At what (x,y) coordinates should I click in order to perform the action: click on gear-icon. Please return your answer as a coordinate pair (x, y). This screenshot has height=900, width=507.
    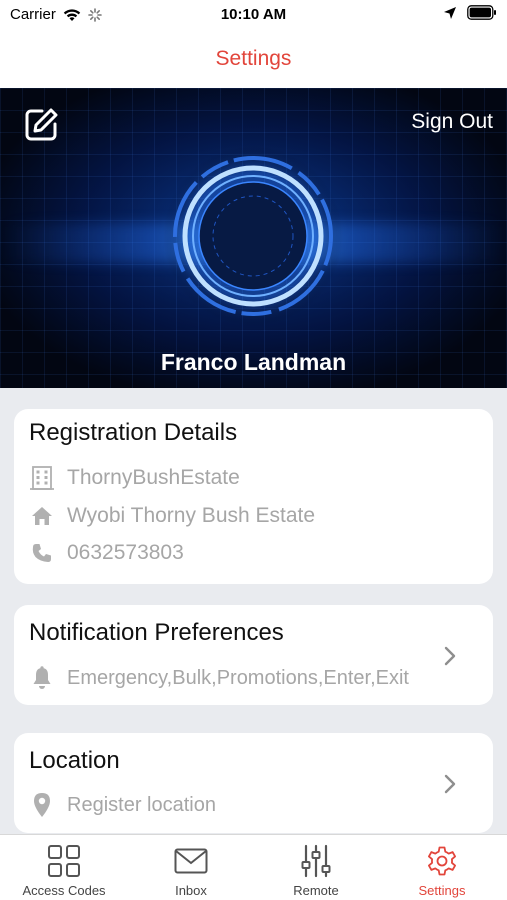
    Looking at the image, I should click on (442, 861).